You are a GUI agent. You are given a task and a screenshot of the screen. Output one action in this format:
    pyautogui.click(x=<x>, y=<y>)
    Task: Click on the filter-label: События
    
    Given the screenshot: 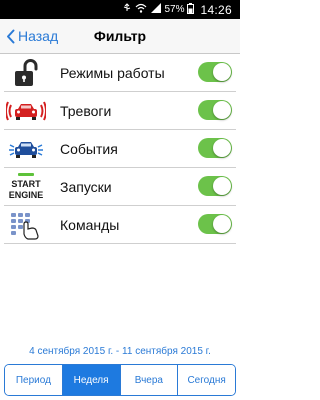 What is the action you would take?
    pyautogui.click(x=89, y=149)
    